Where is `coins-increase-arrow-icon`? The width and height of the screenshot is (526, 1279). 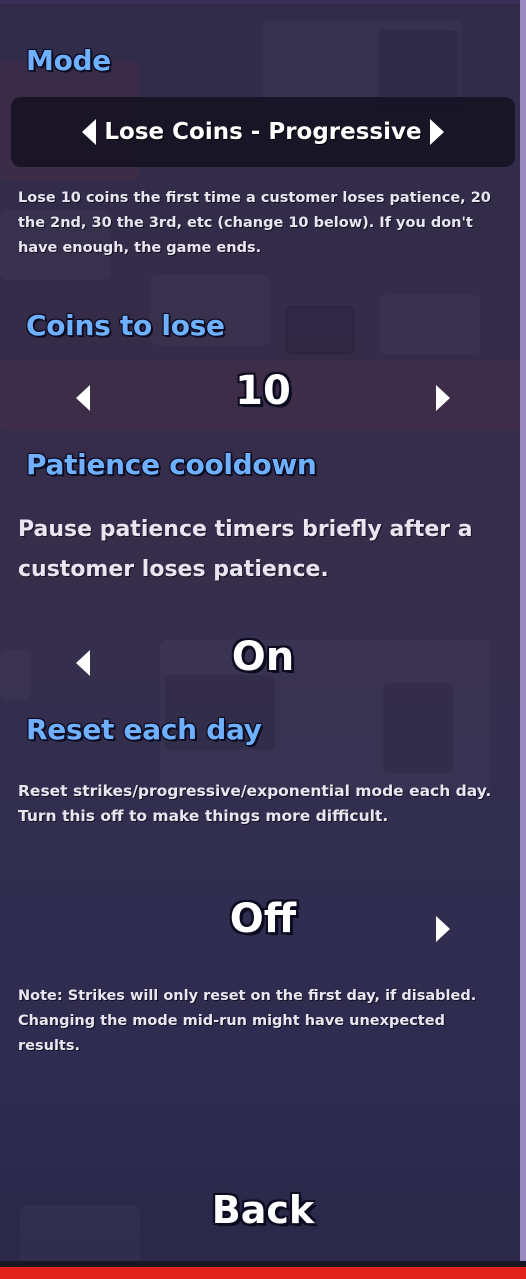 coins-increase-arrow-icon is located at coordinates (443, 398).